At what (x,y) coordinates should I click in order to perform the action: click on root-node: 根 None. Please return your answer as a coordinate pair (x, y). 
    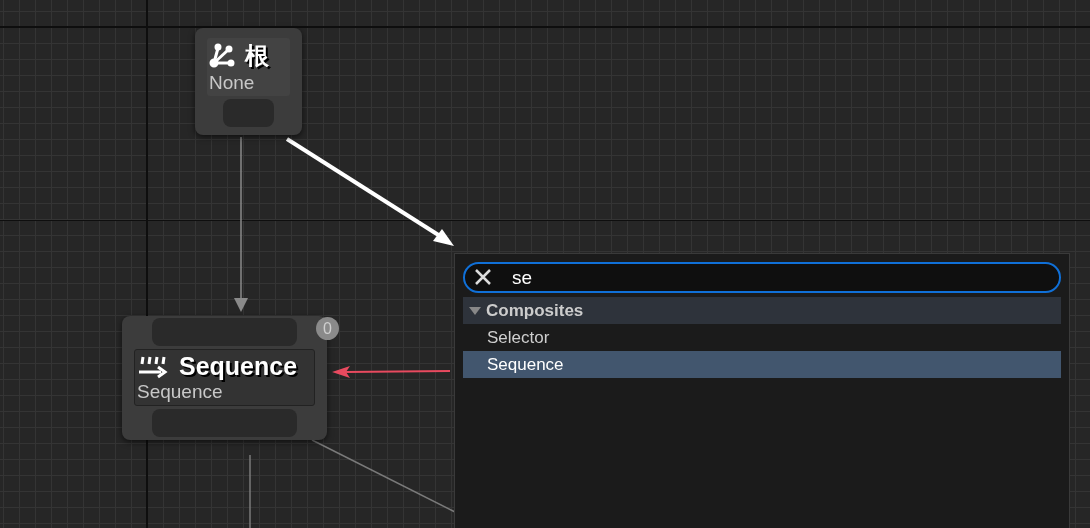
    Looking at the image, I should click on (248, 81).